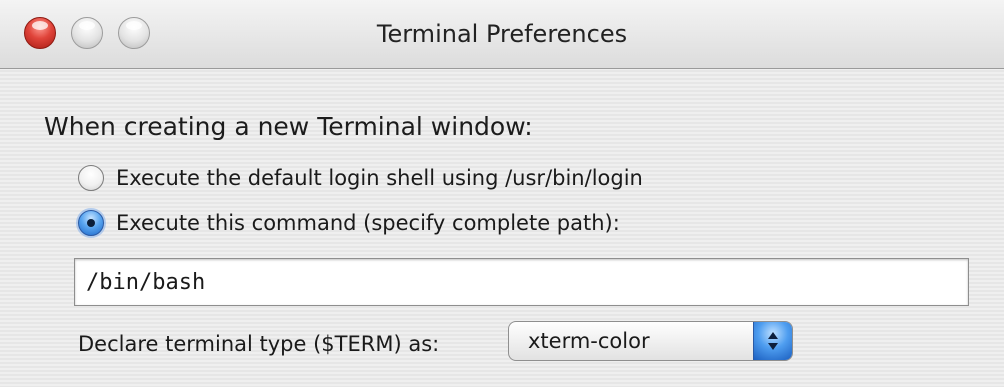 The height and width of the screenshot is (387, 1004). Describe the element at coordinates (91, 178) in the screenshot. I see `radio-button-unselected` at that location.